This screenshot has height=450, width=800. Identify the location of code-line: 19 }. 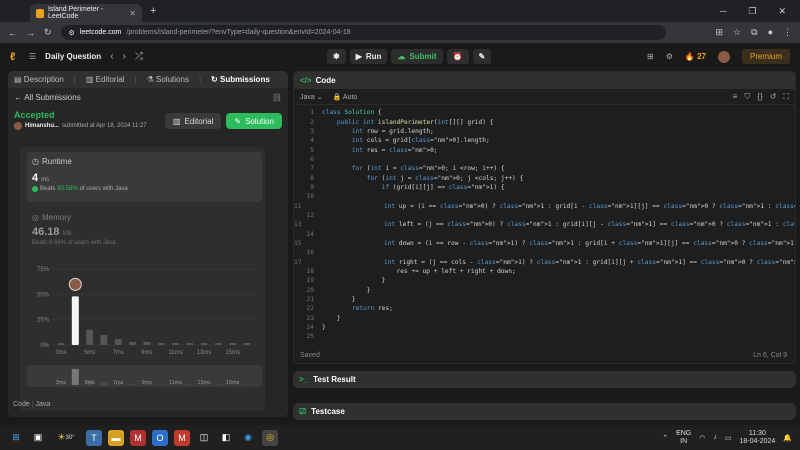
(544, 280).